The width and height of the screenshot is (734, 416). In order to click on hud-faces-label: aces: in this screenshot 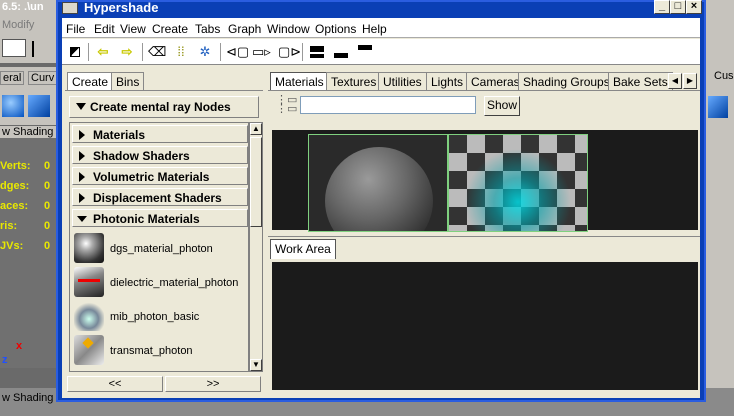, I will do `click(14, 206)`.